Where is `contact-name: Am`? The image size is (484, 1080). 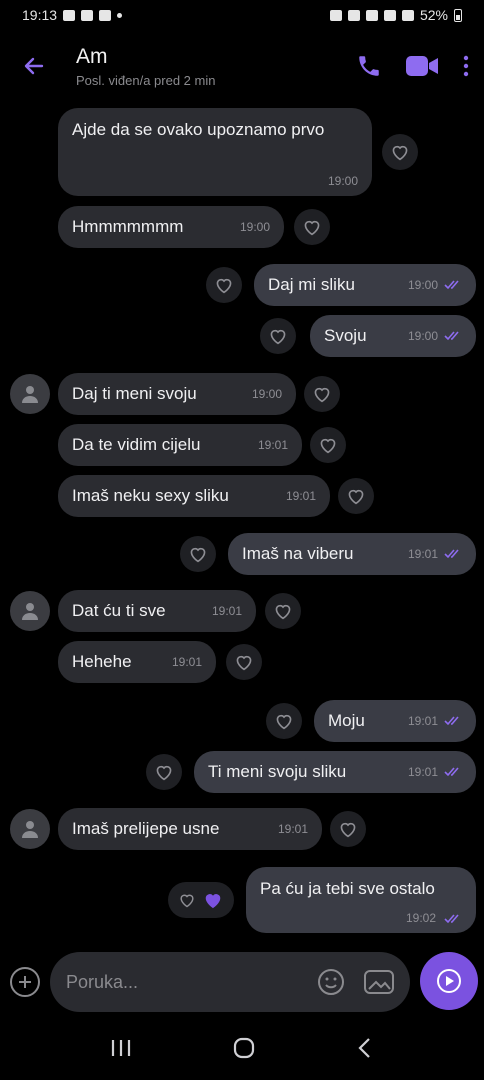
contact-name: Am is located at coordinates (92, 56).